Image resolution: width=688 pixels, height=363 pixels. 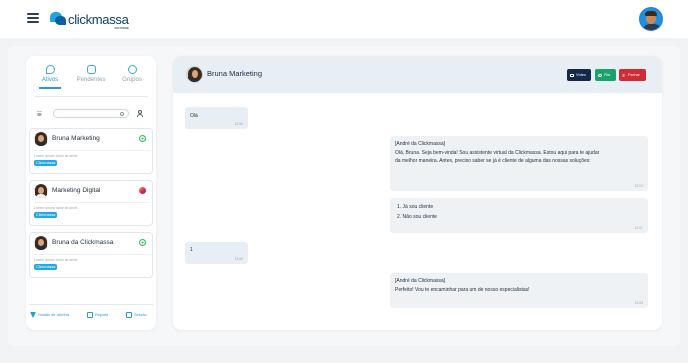 What do you see at coordinates (651, 19) in the screenshot?
I see `user-avatar` at bounding box center [651, 19].